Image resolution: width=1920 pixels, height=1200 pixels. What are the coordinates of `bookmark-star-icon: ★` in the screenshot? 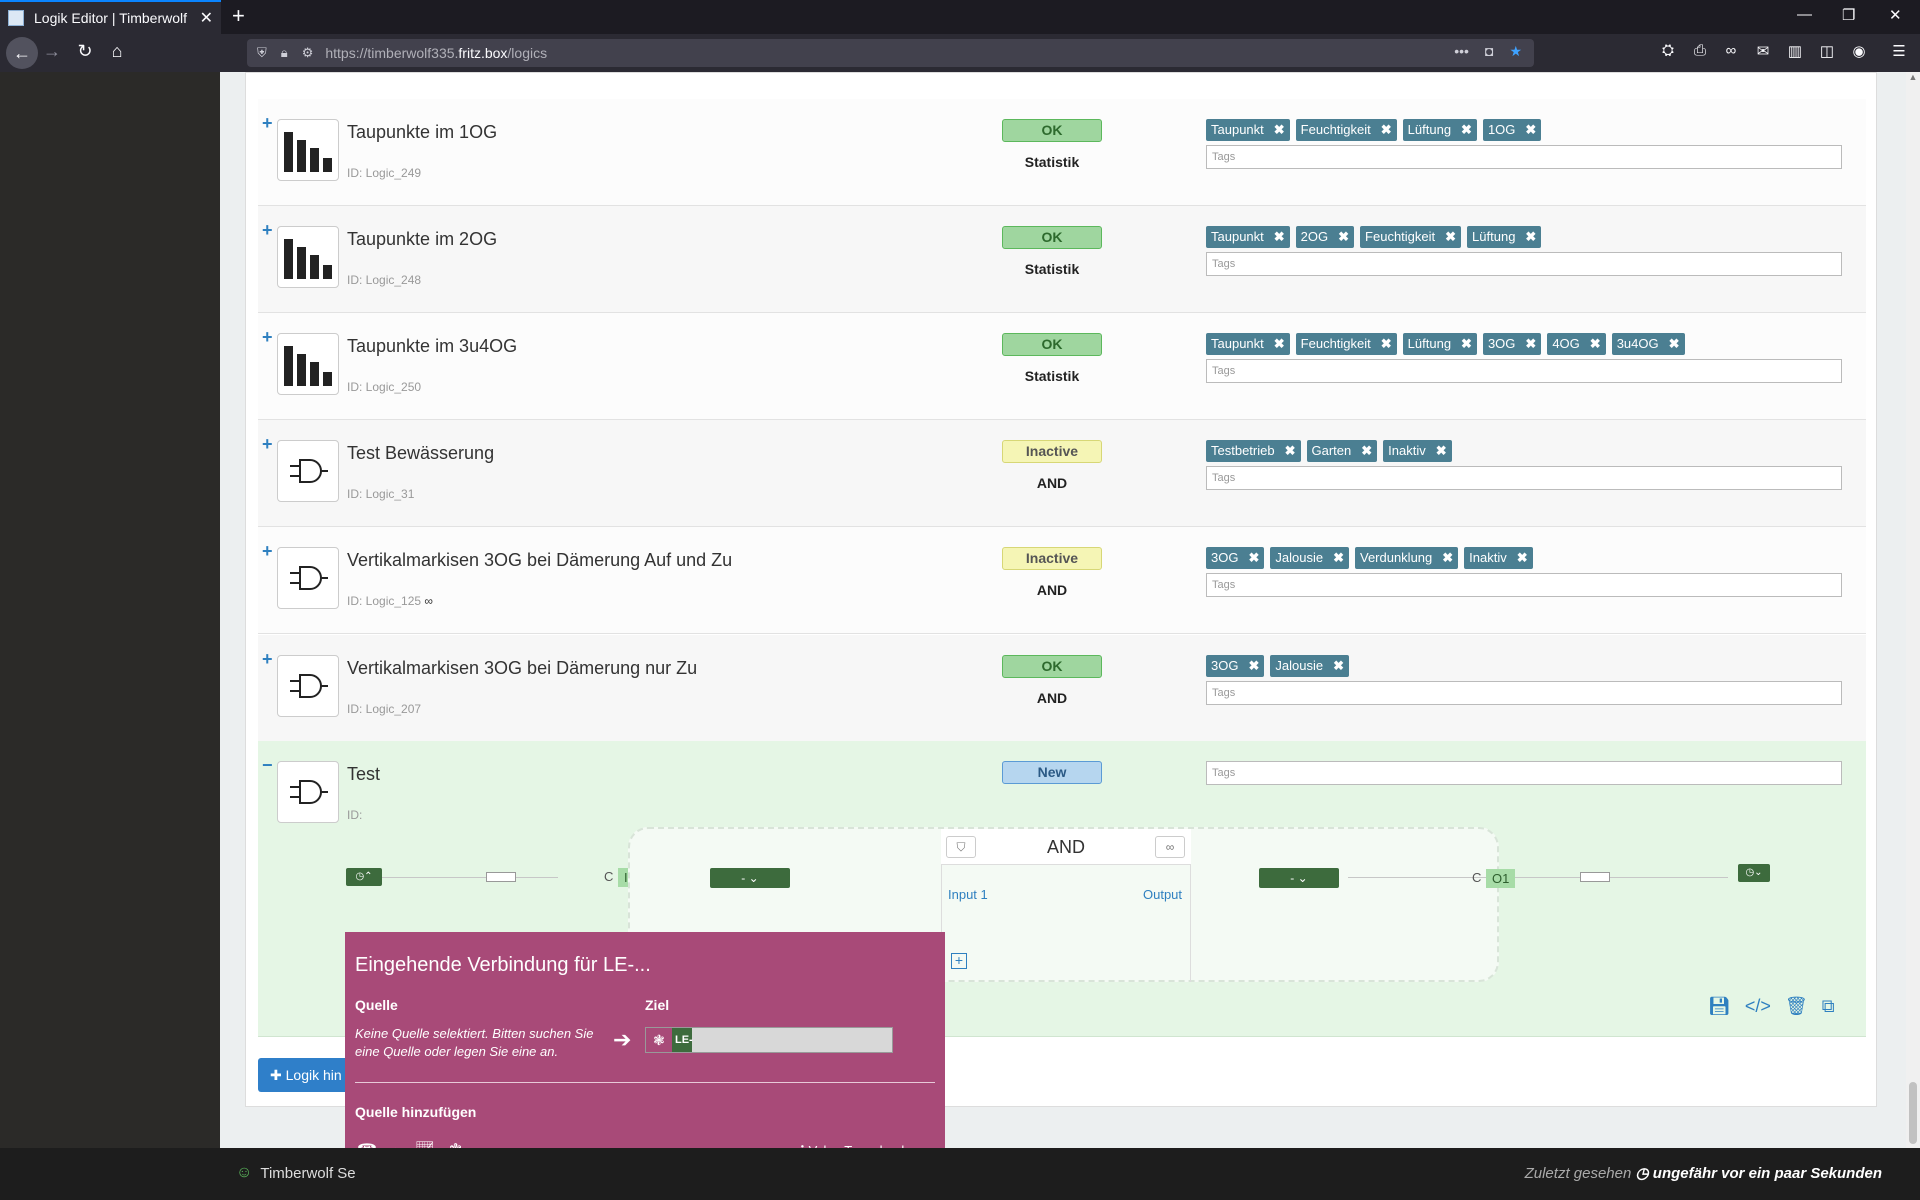 It's located at (1515, 51).